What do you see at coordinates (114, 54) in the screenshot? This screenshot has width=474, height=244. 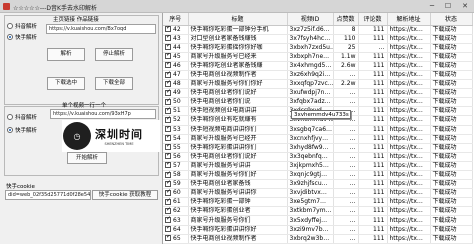 I see `stop-parse-button: 停止解析` at bounding box center [114, 54].